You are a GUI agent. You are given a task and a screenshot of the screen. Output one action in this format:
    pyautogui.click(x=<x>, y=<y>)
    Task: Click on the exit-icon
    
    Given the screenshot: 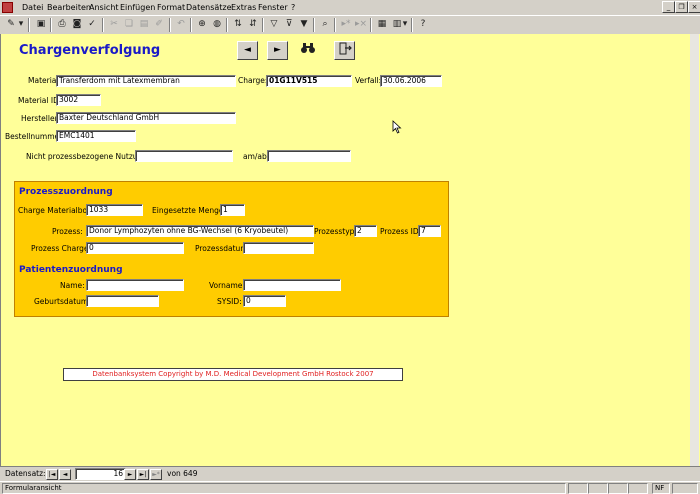 What is the action you would take?
    pyautogui.click(x=345, y=48)
    